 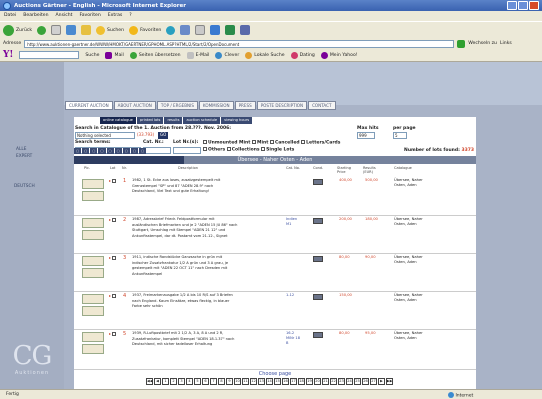 What do you see at coordinates (35, 16) in the screenshot?
I see `menu-edit: Bearbeiten` at bounding box center [35, 16].